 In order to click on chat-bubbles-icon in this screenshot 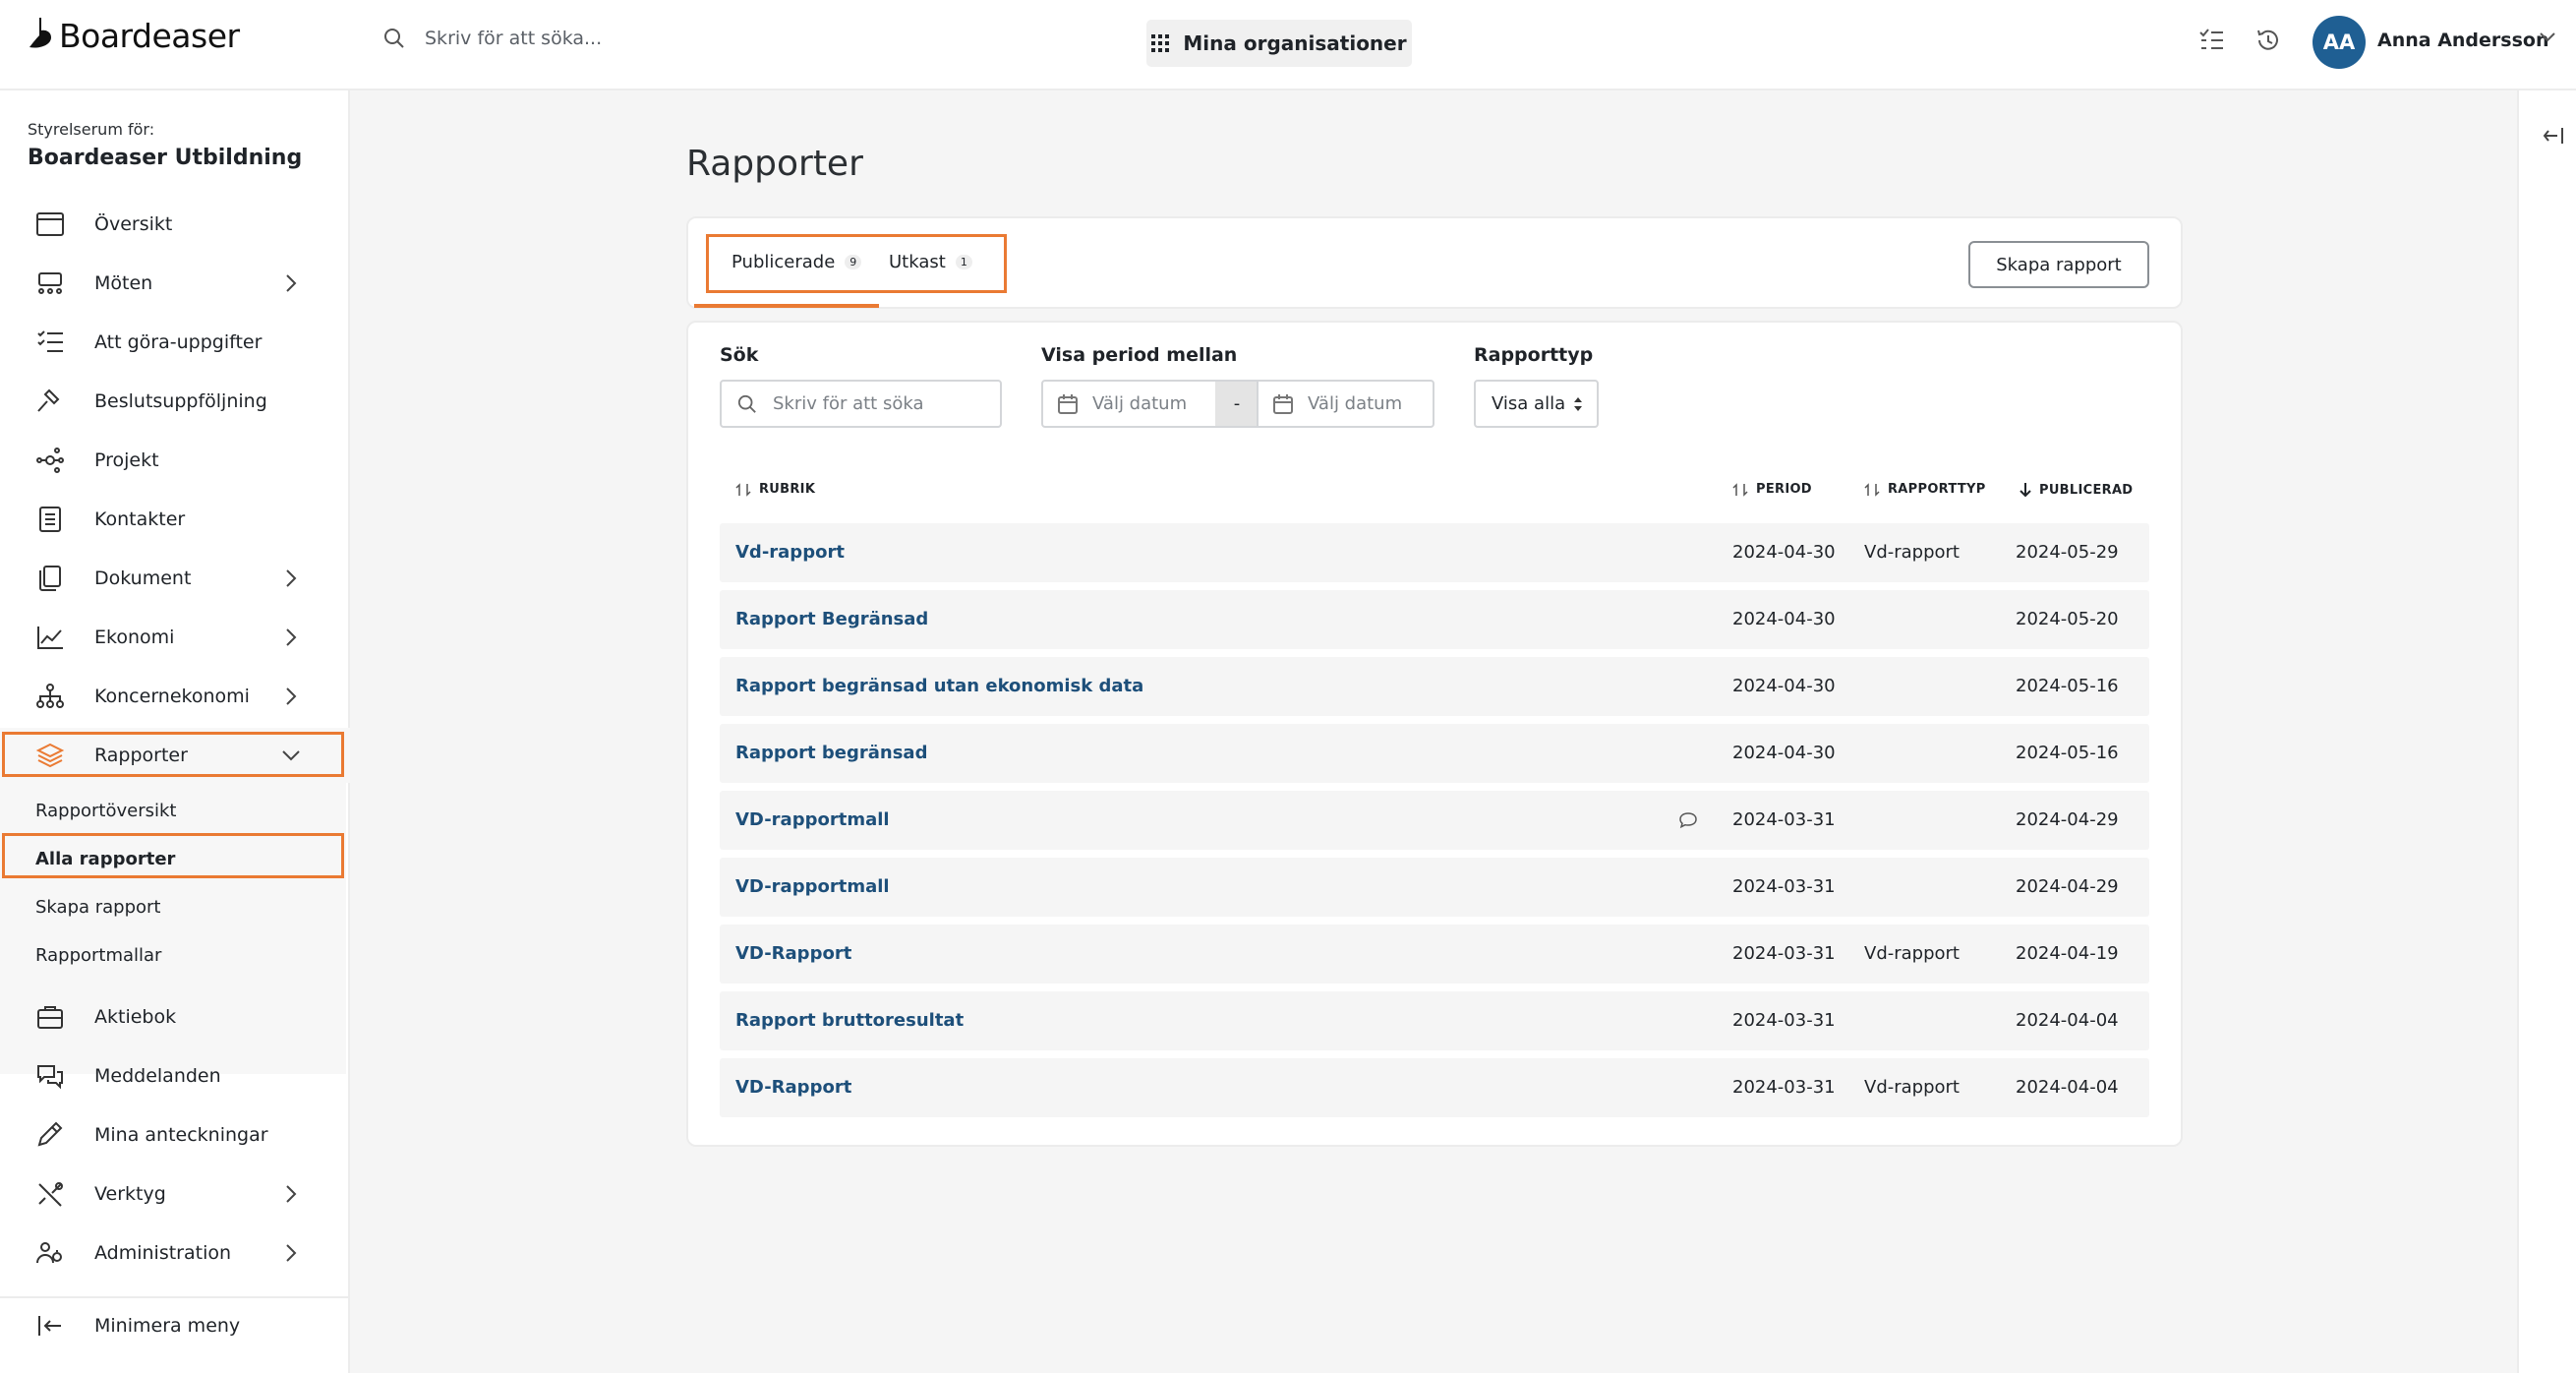, I will do `click(50, 1077)`.